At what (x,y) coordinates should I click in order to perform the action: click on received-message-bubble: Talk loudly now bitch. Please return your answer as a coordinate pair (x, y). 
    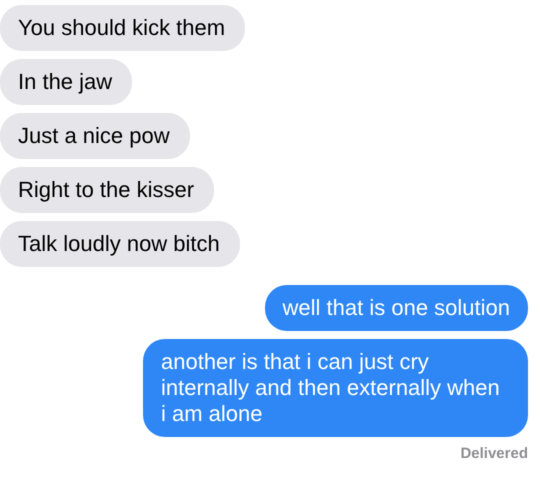
    Looking at the image, I should click on (120, 244).